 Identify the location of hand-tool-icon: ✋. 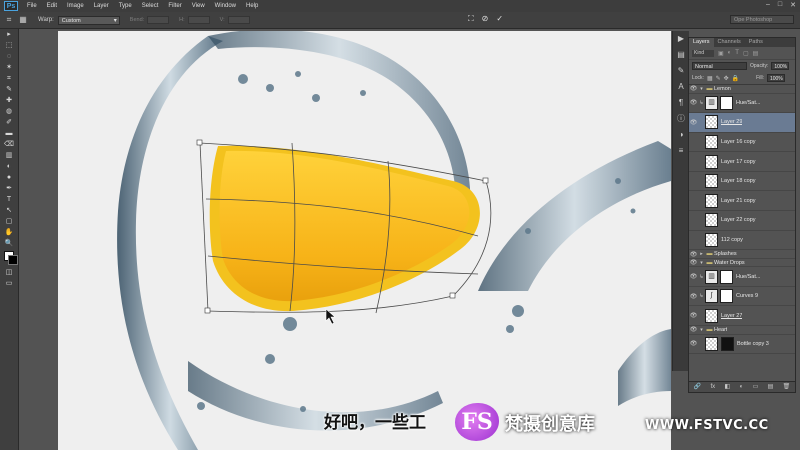
(9, 232).